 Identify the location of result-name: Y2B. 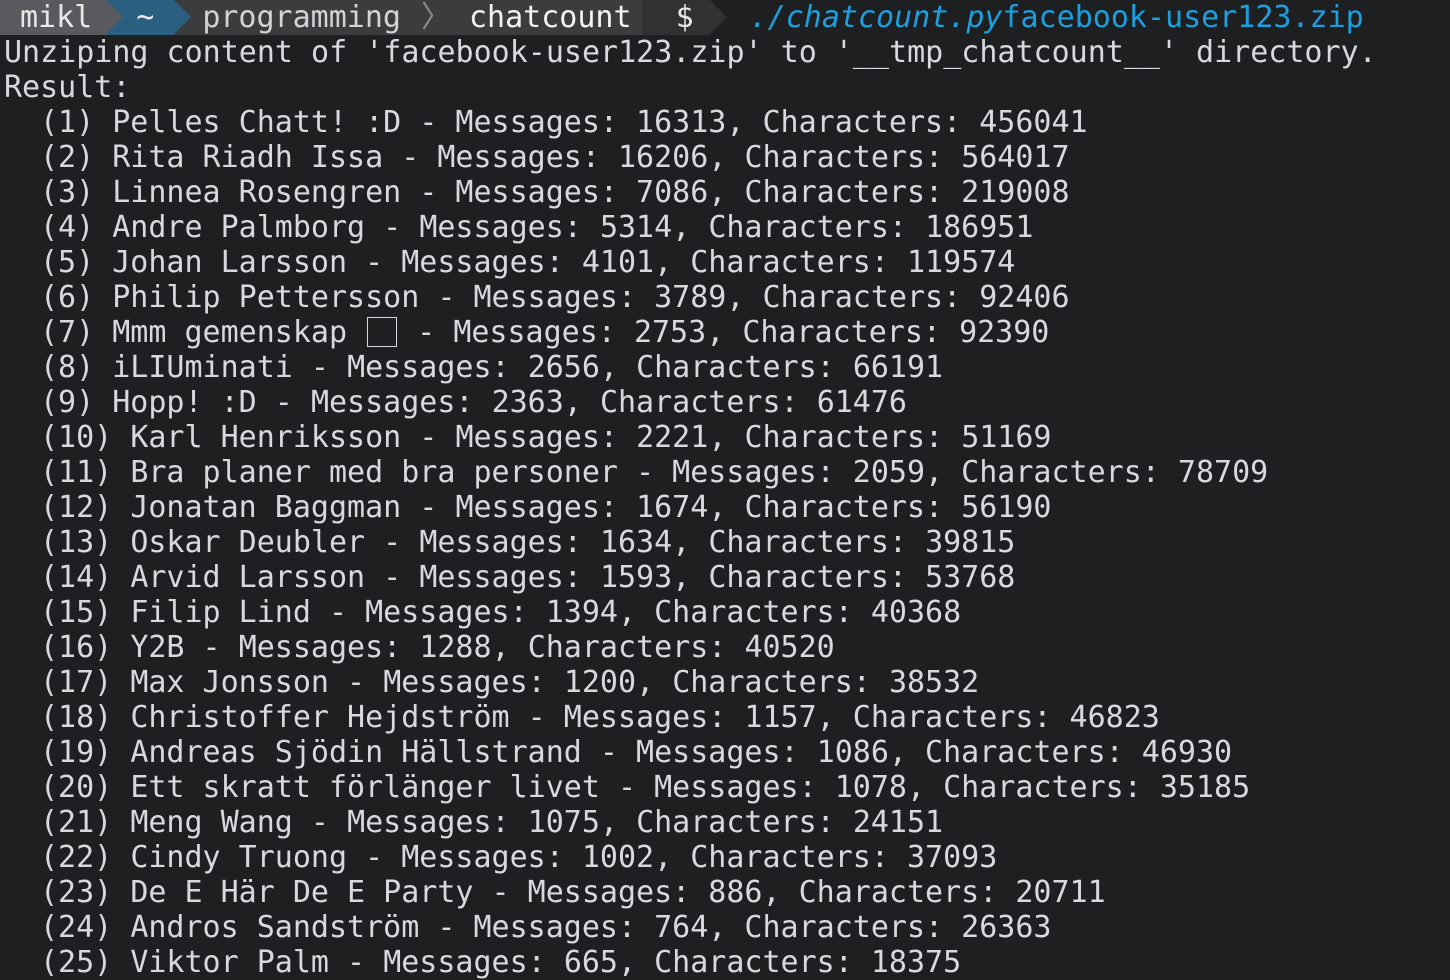
(157, 647).